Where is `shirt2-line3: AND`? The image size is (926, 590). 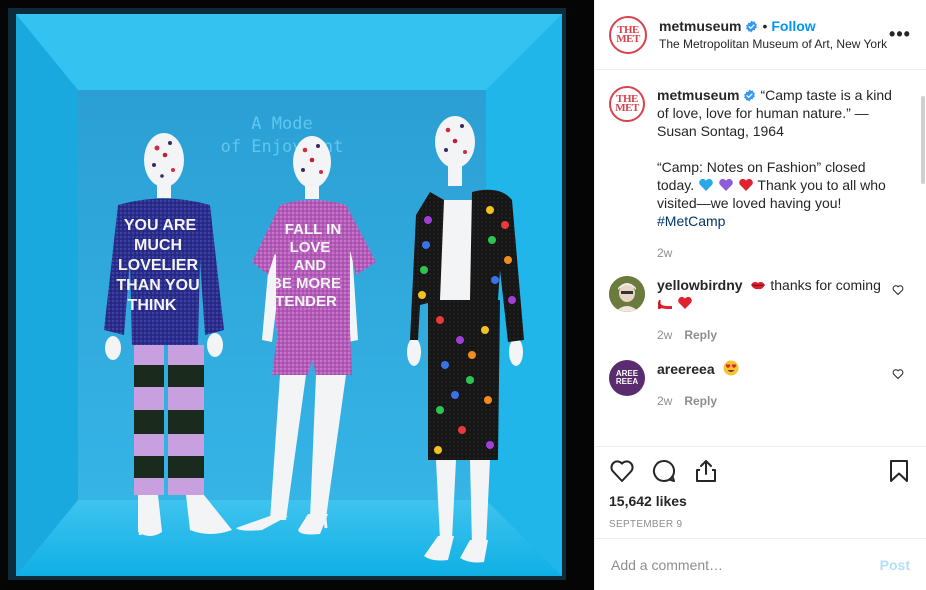 shirt2-line3: AND is located at coordinates (310, 265).